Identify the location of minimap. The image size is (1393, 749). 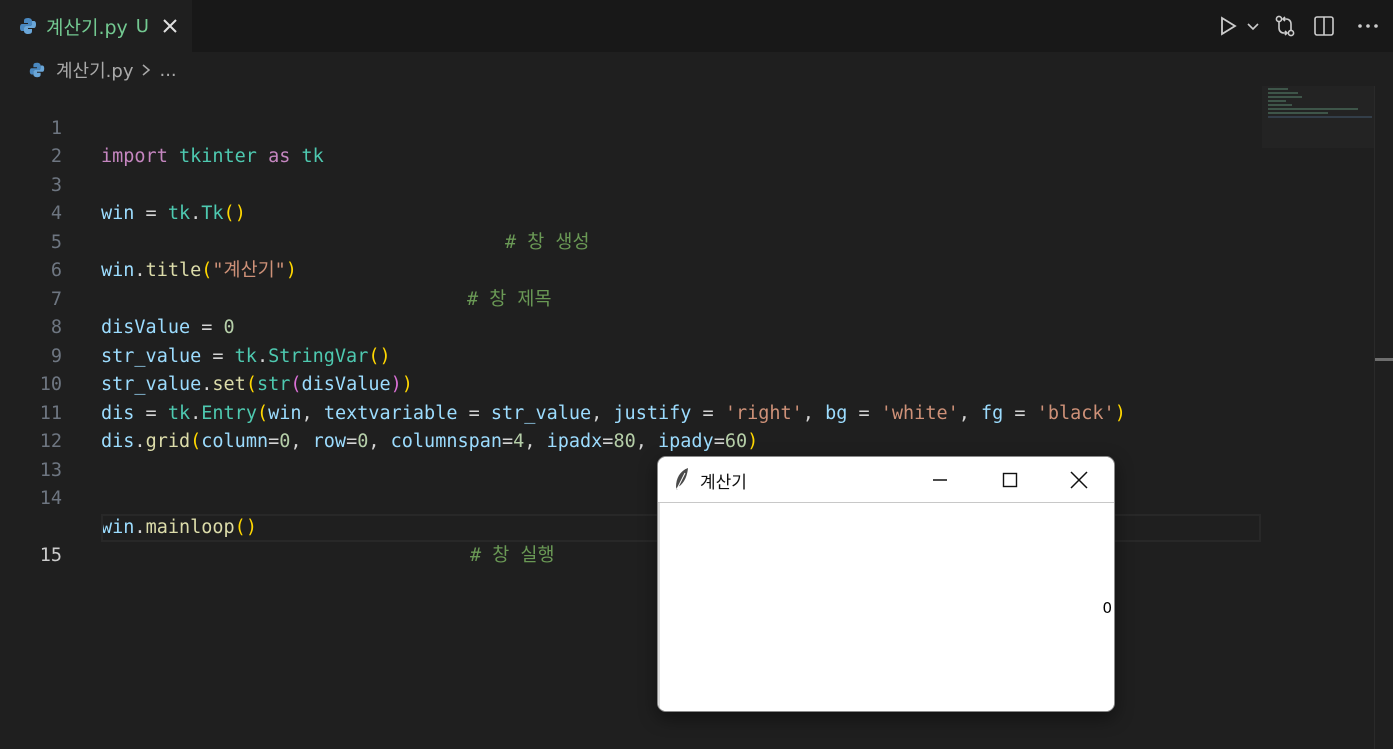
(1318, 117).